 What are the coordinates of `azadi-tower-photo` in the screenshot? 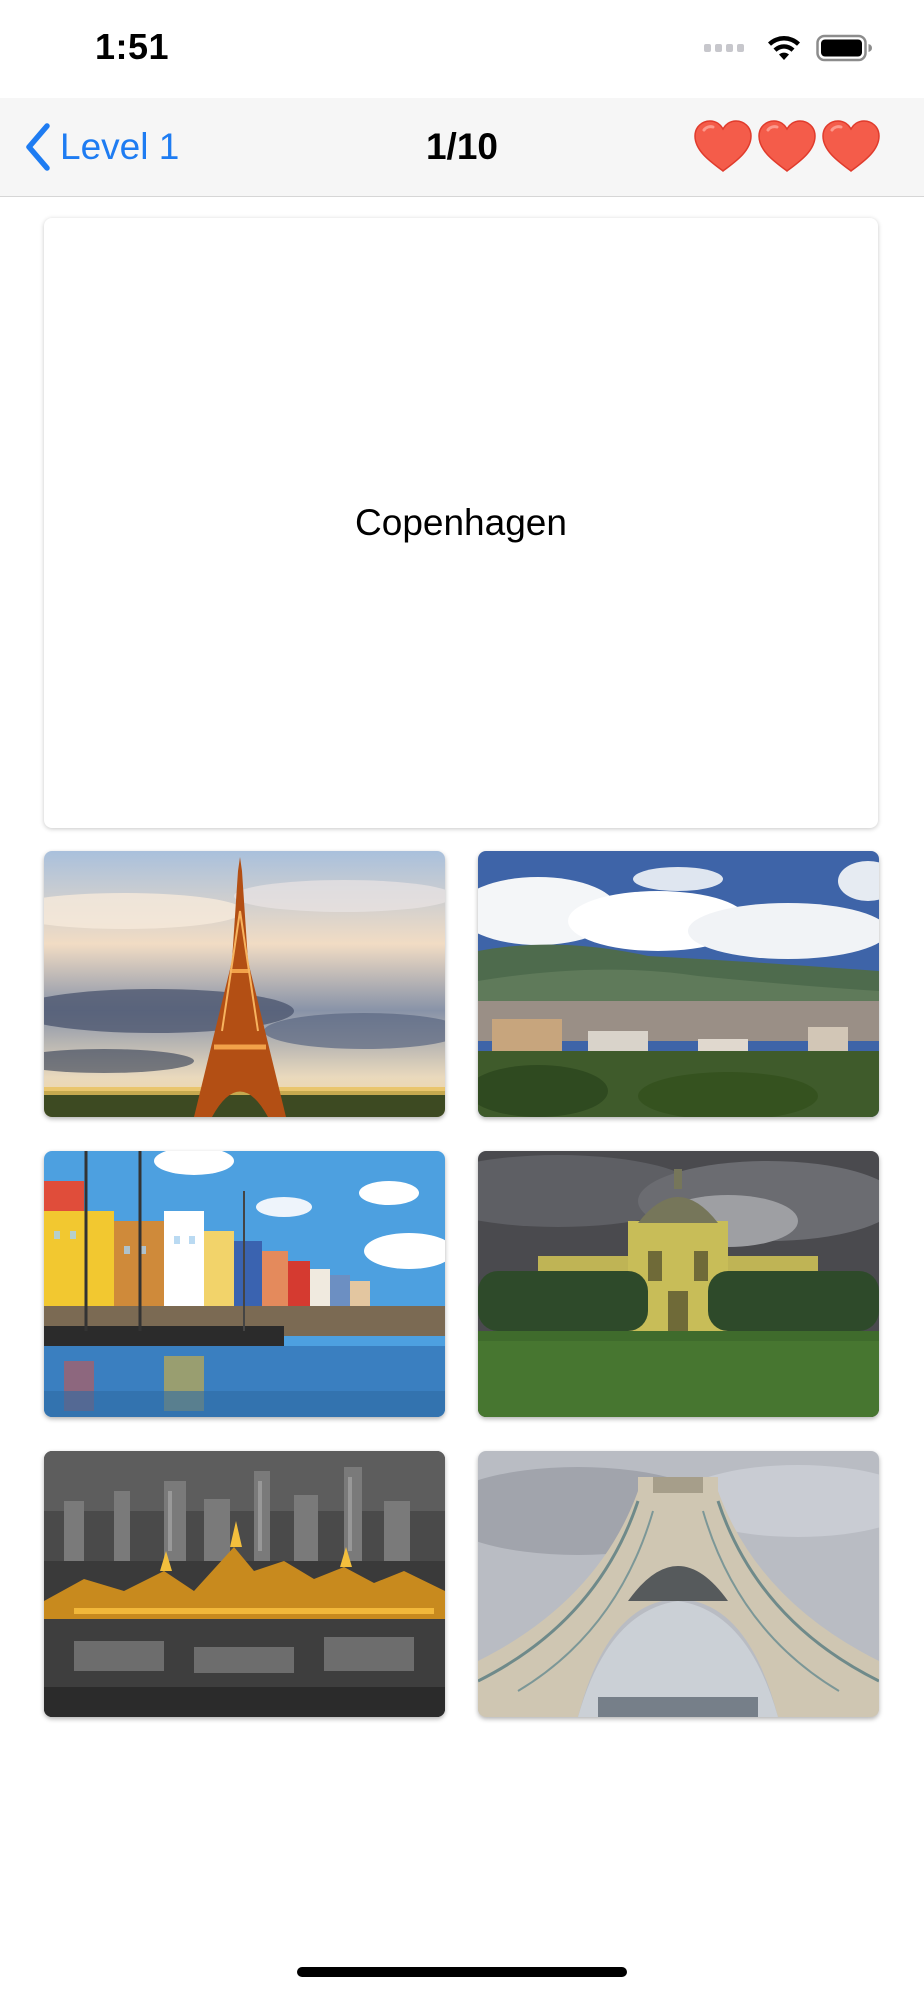 It's located at (678, 1584).